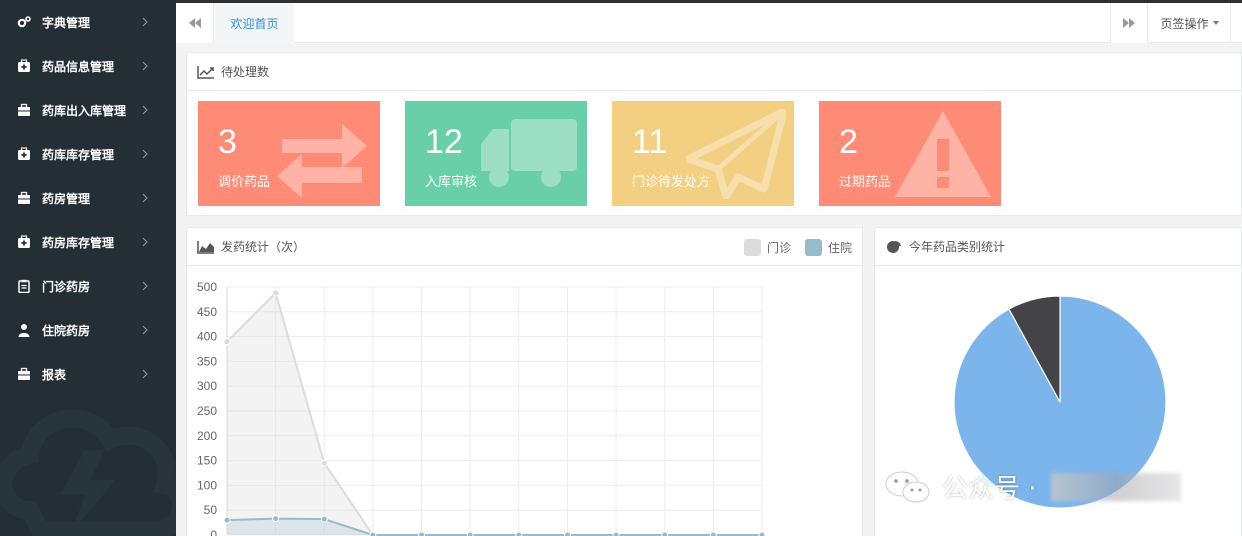  I want to click on dispense-stat-title: 发药统计（次）, so click(263, 247).